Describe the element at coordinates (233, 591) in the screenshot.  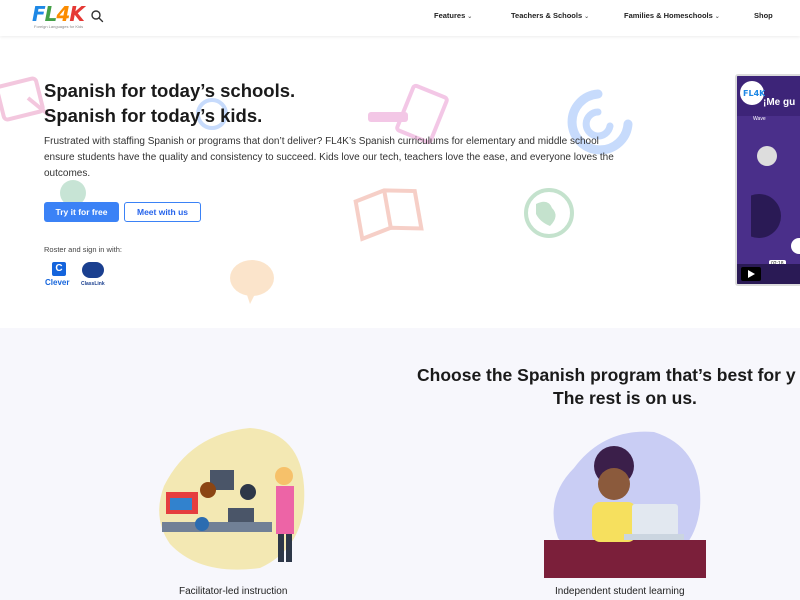
I see `program-label-facilitator: Facilitator-led instruction` at that location.